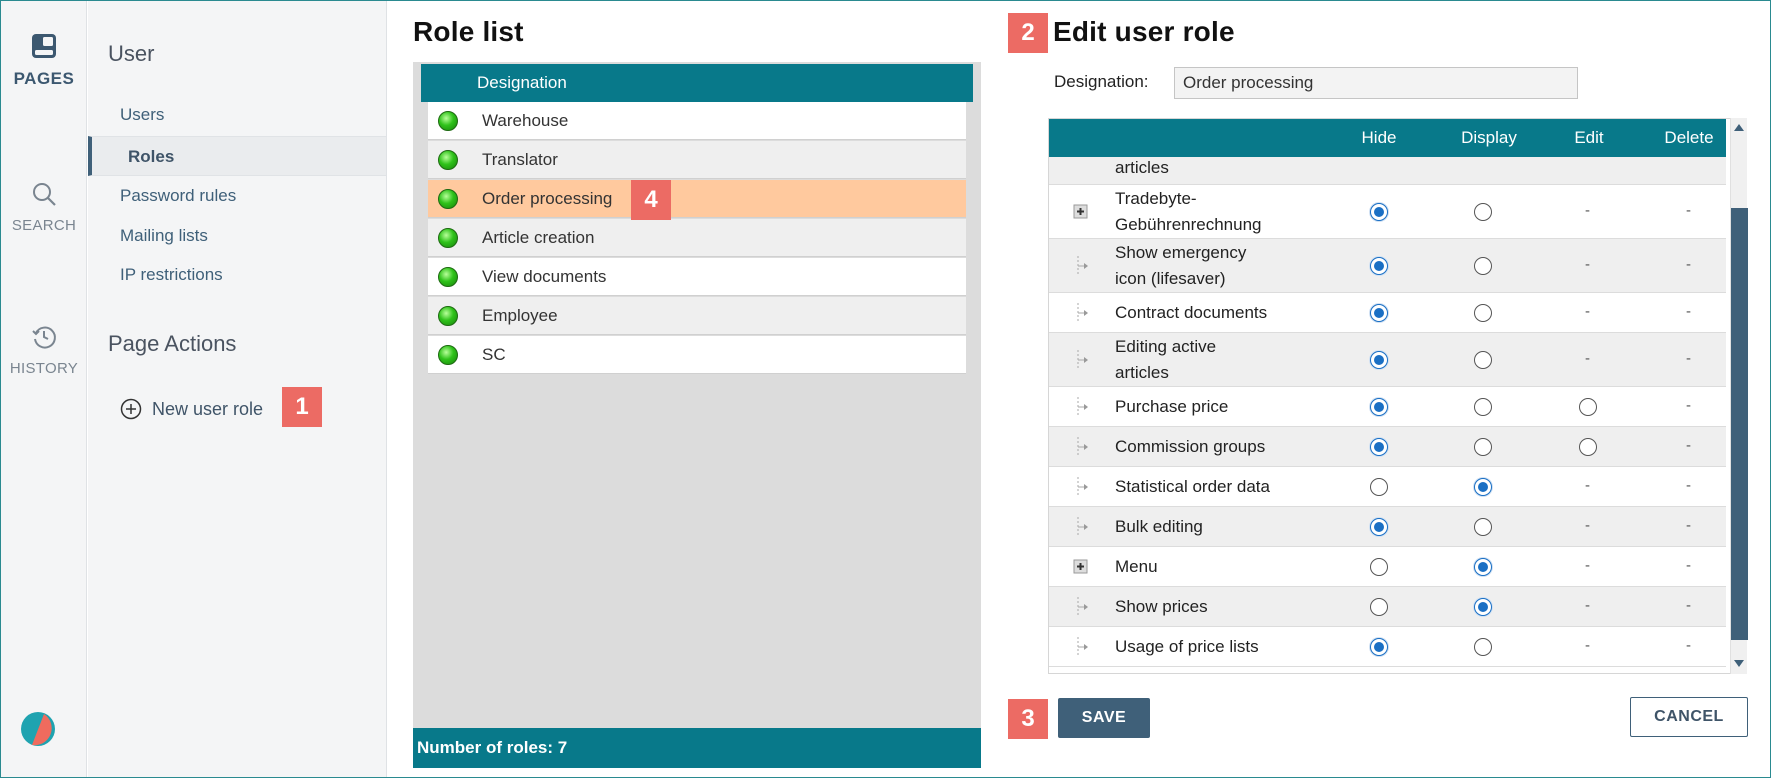 This screenshot has width=1771, height=778. I want to click on permission-name-line: Contract documents, so click(1191, 312).